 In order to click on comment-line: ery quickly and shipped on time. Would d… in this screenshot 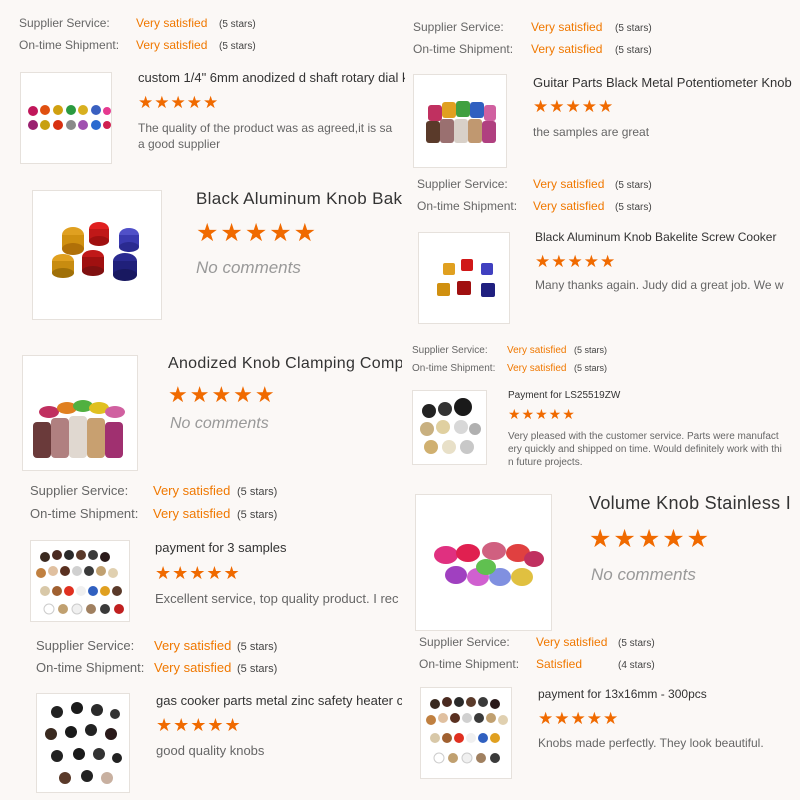, I will do `click(645, 449)`.